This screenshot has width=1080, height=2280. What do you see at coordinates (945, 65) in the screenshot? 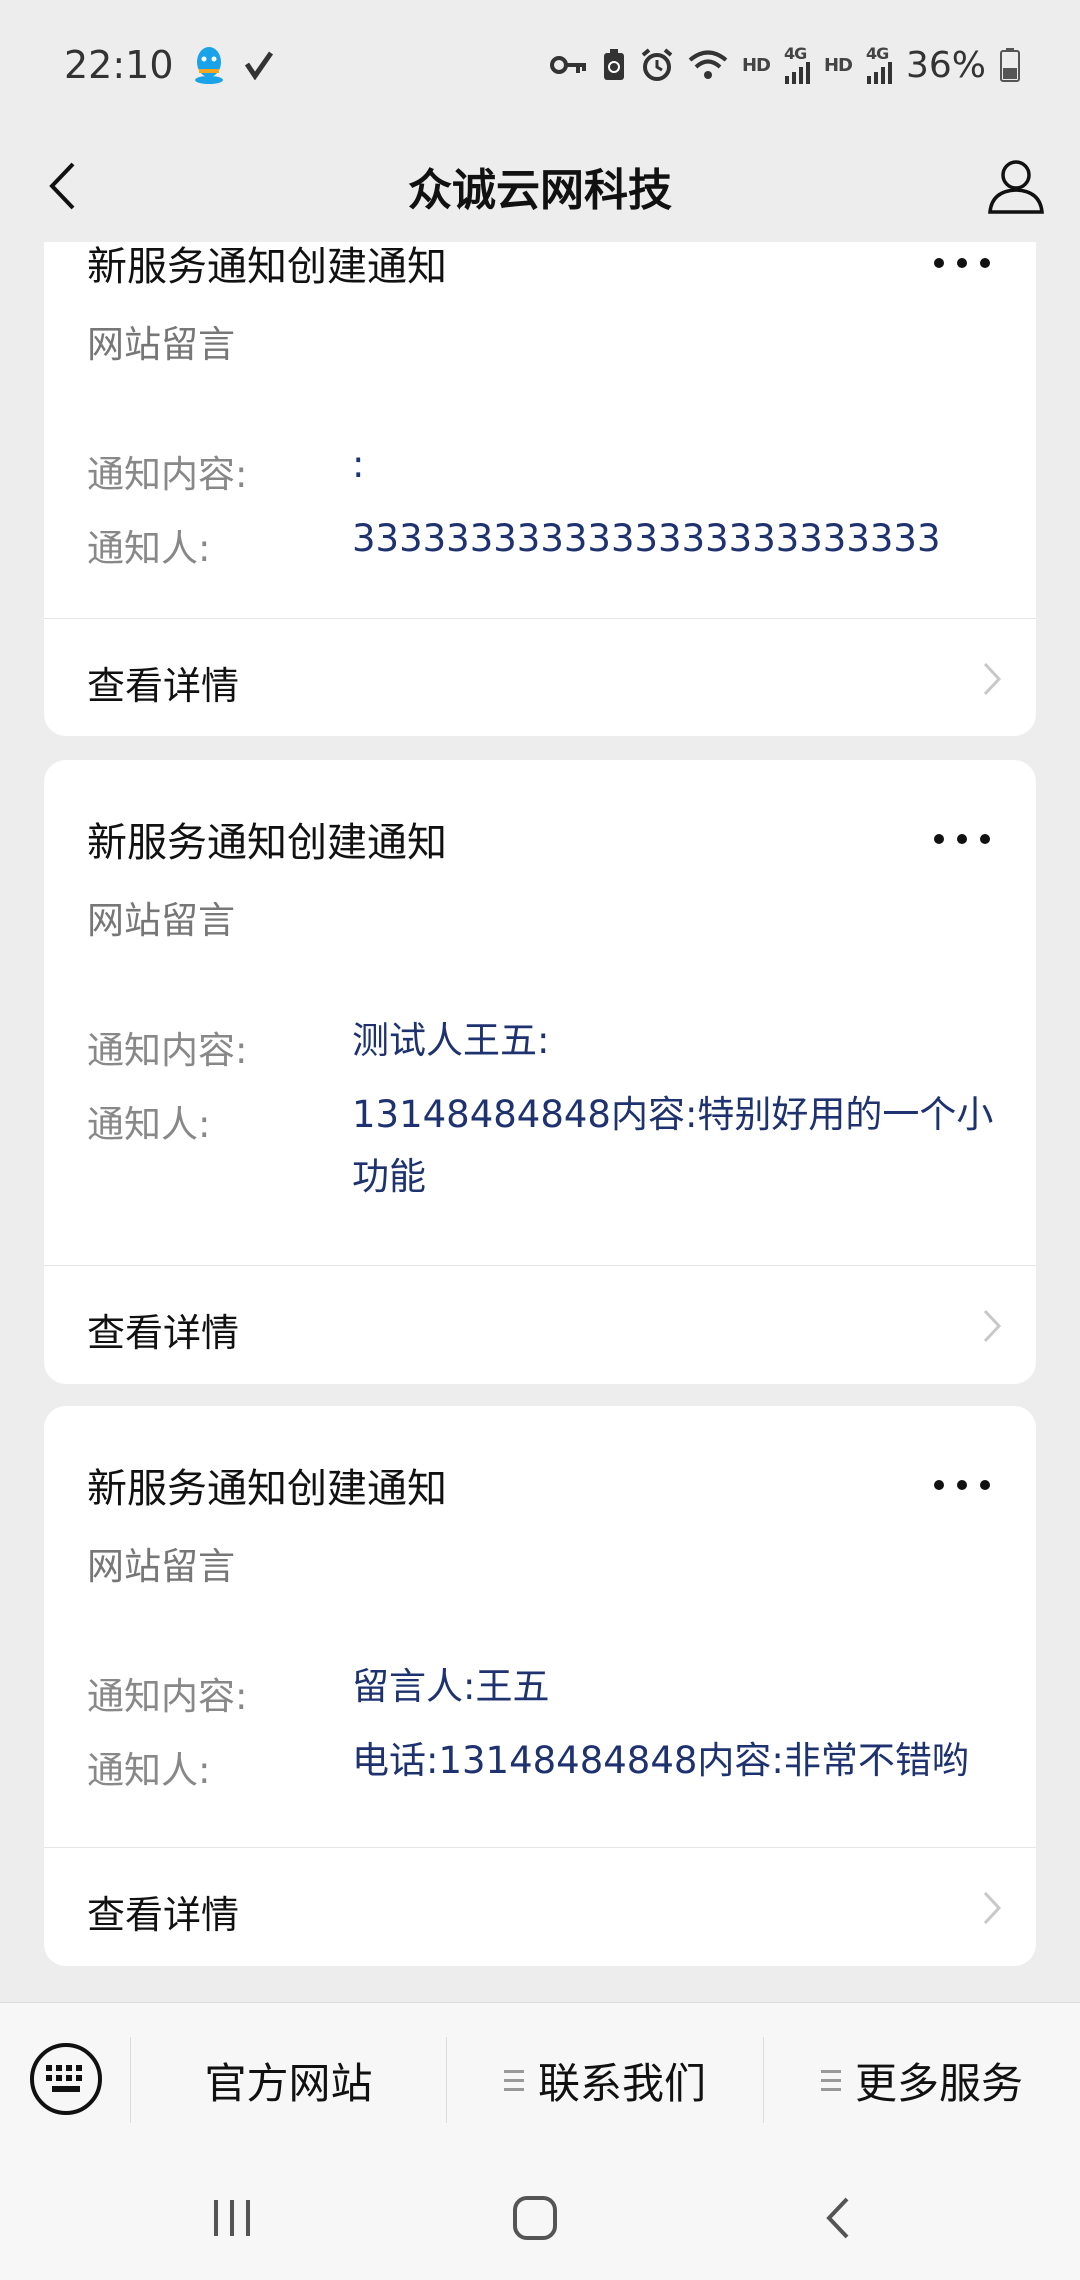
I see `battery-percent: 36%` at bounding box center [945, 65].